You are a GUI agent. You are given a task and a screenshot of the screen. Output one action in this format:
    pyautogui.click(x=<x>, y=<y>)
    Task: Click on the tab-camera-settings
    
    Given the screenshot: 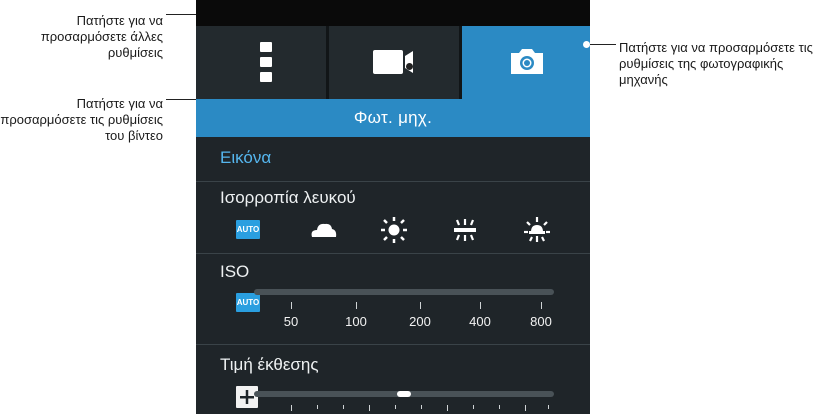 What is the action you would take?
    pyautogui.click(x=526, y=62)
    